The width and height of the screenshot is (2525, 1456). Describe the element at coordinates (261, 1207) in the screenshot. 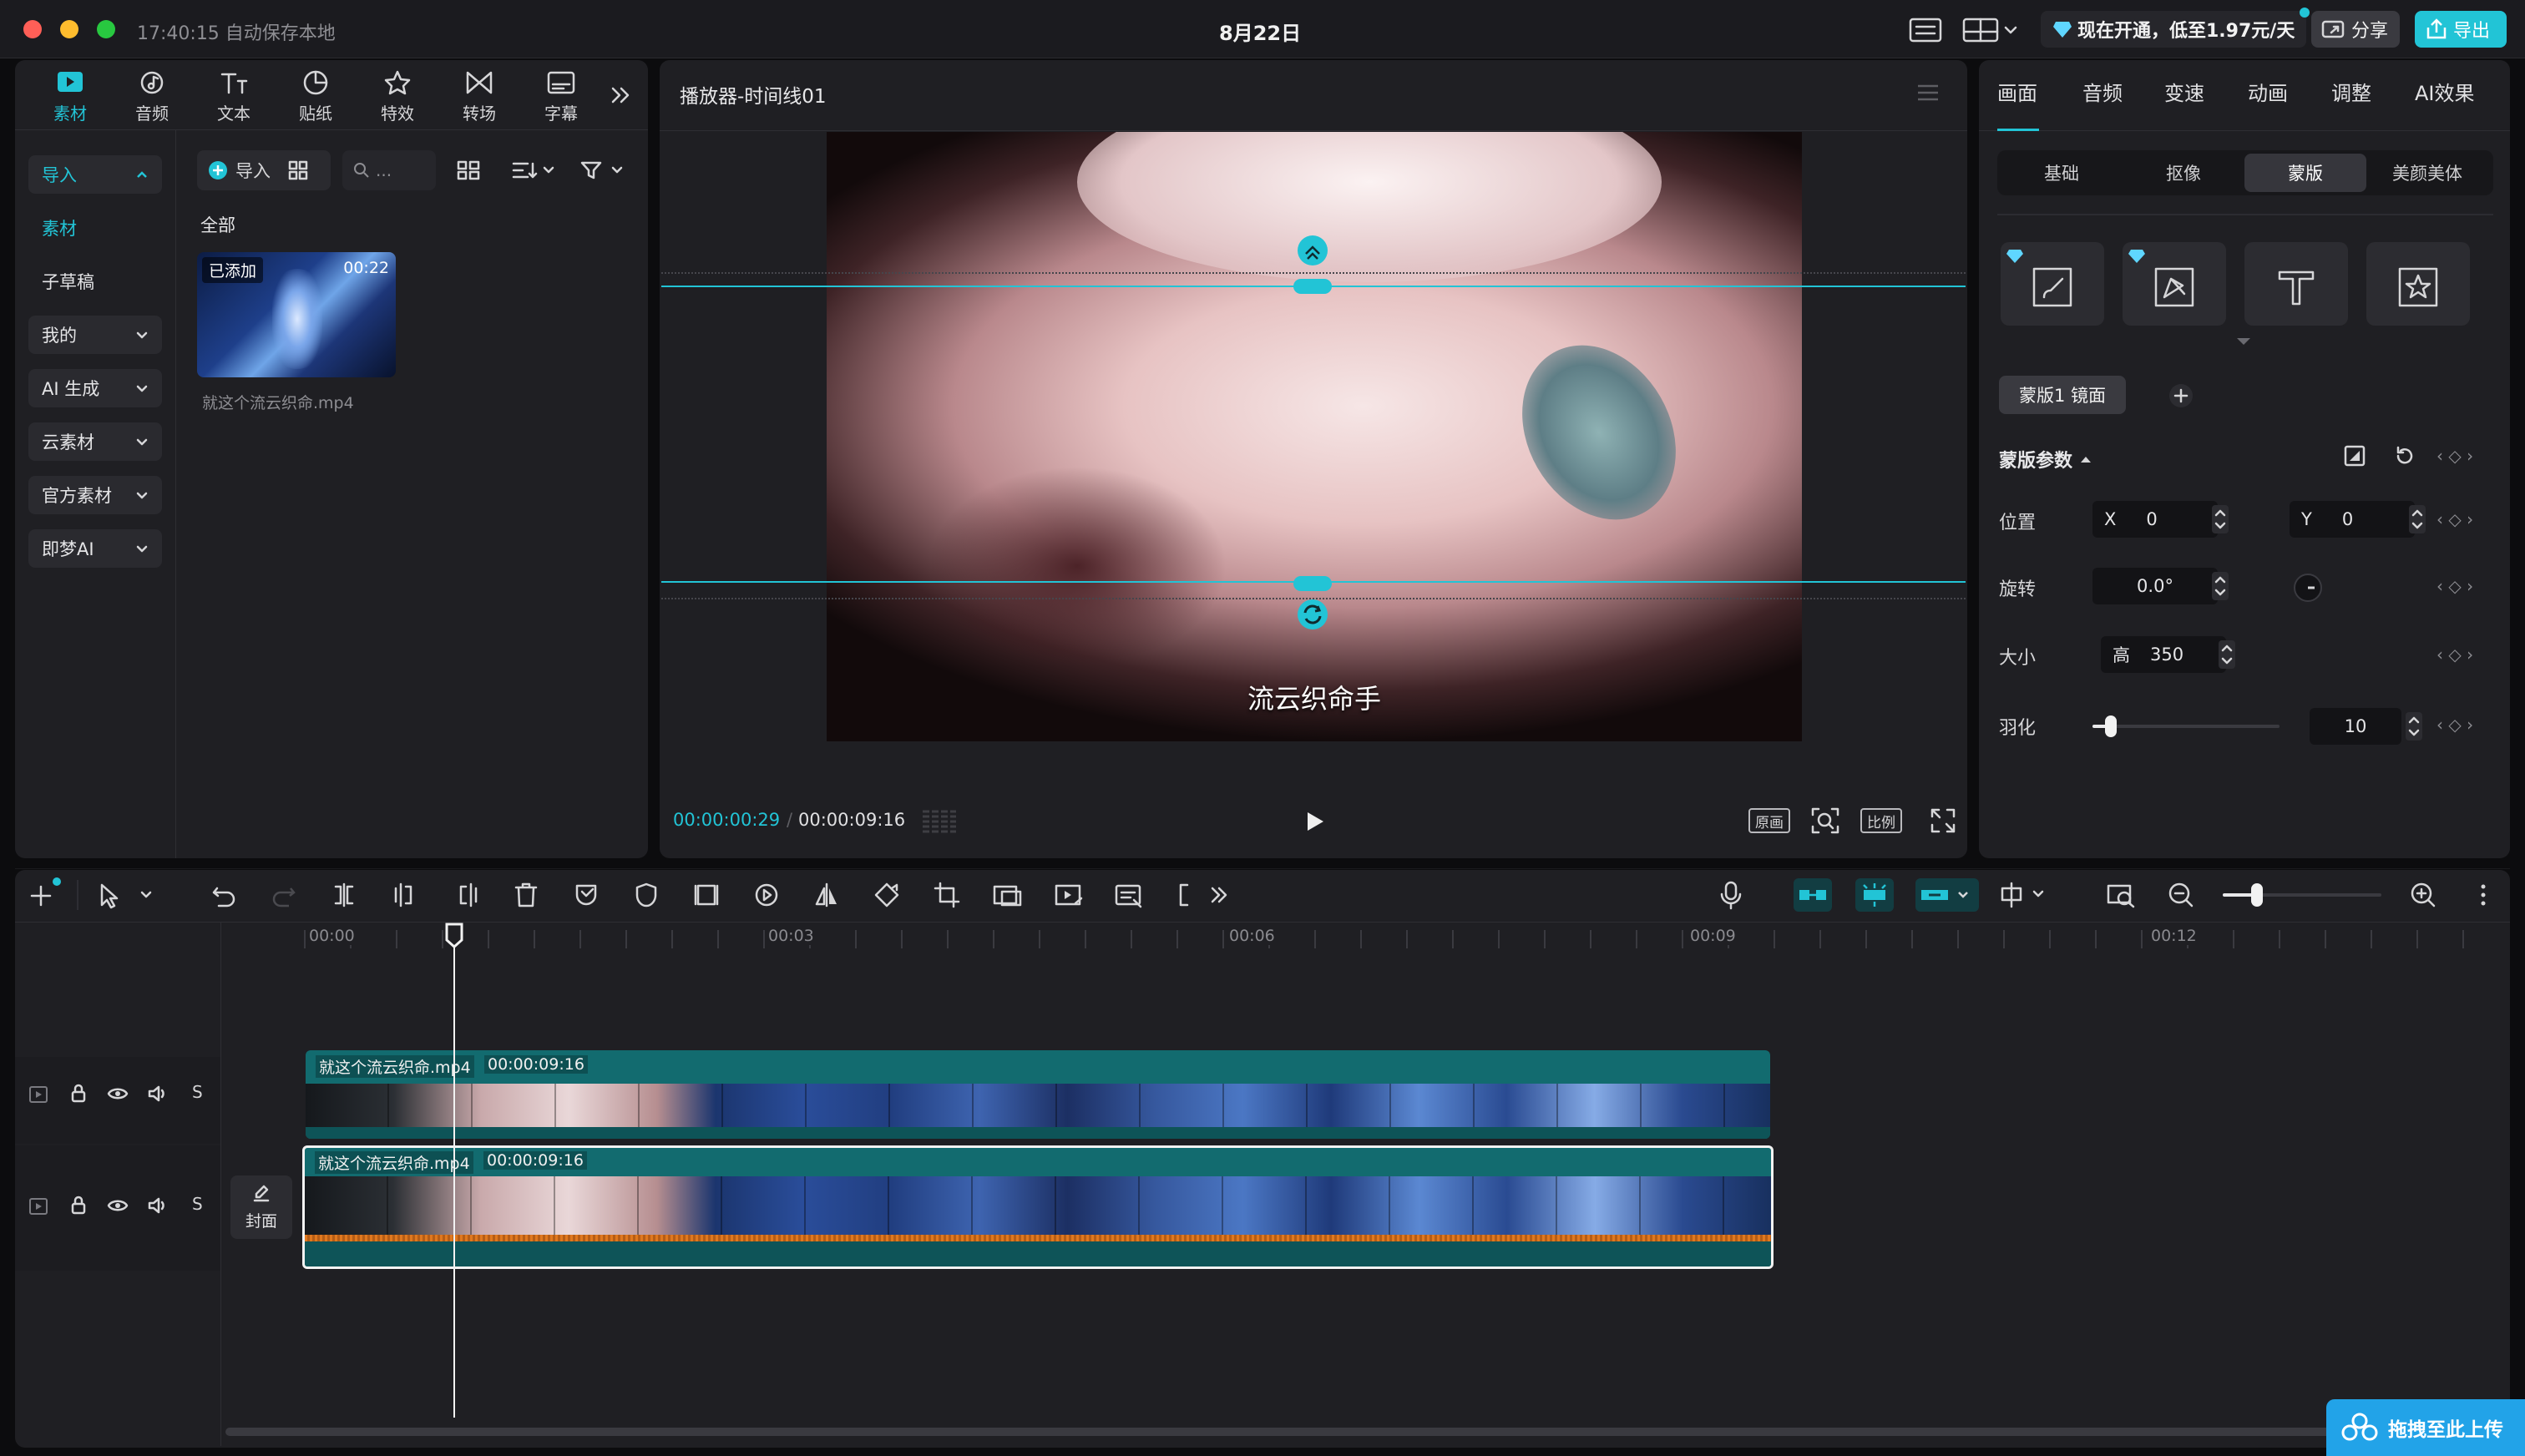

I see `cover-button: 封面` at that location.